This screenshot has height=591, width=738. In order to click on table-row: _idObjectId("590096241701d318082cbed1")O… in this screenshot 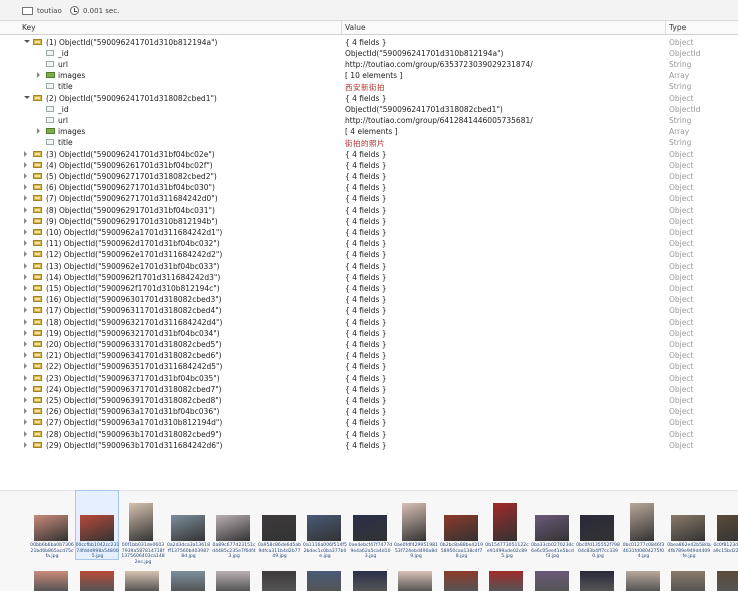, I will do `click(369, 109)`.